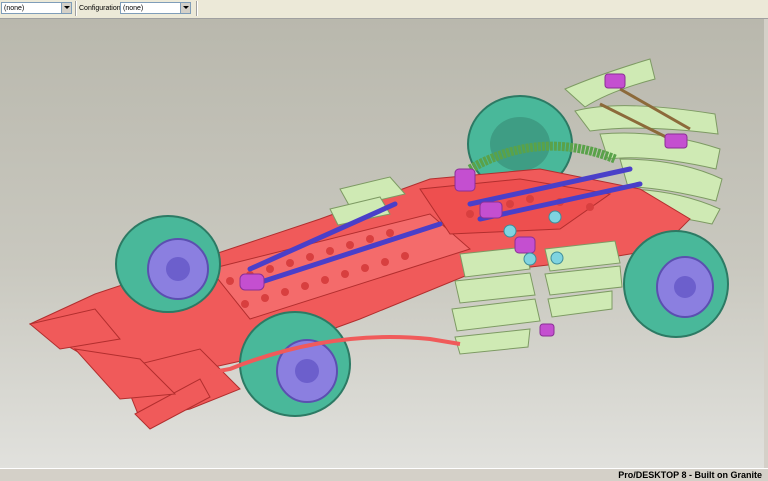  I want to click on front-left-wheel, so click(168, 264).